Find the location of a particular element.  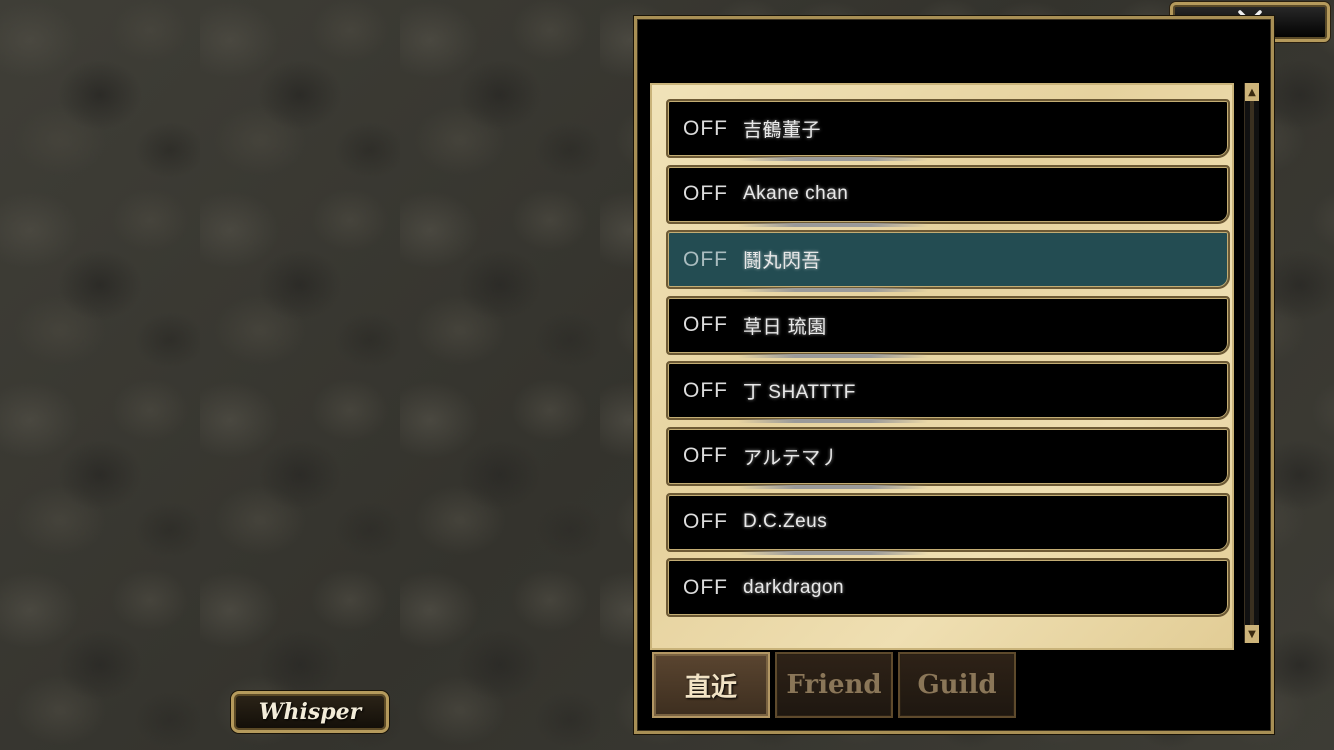

scroll-up-arrow-icon: ▲ is located at coordinates (1252, 92).